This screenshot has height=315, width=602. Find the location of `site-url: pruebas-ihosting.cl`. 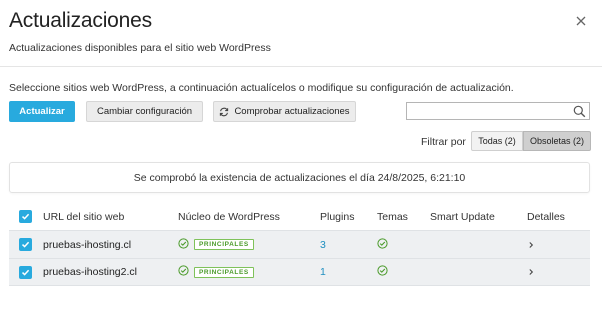

site-url: pruebas-ihosting.cl is located at coordinates (87, 244).